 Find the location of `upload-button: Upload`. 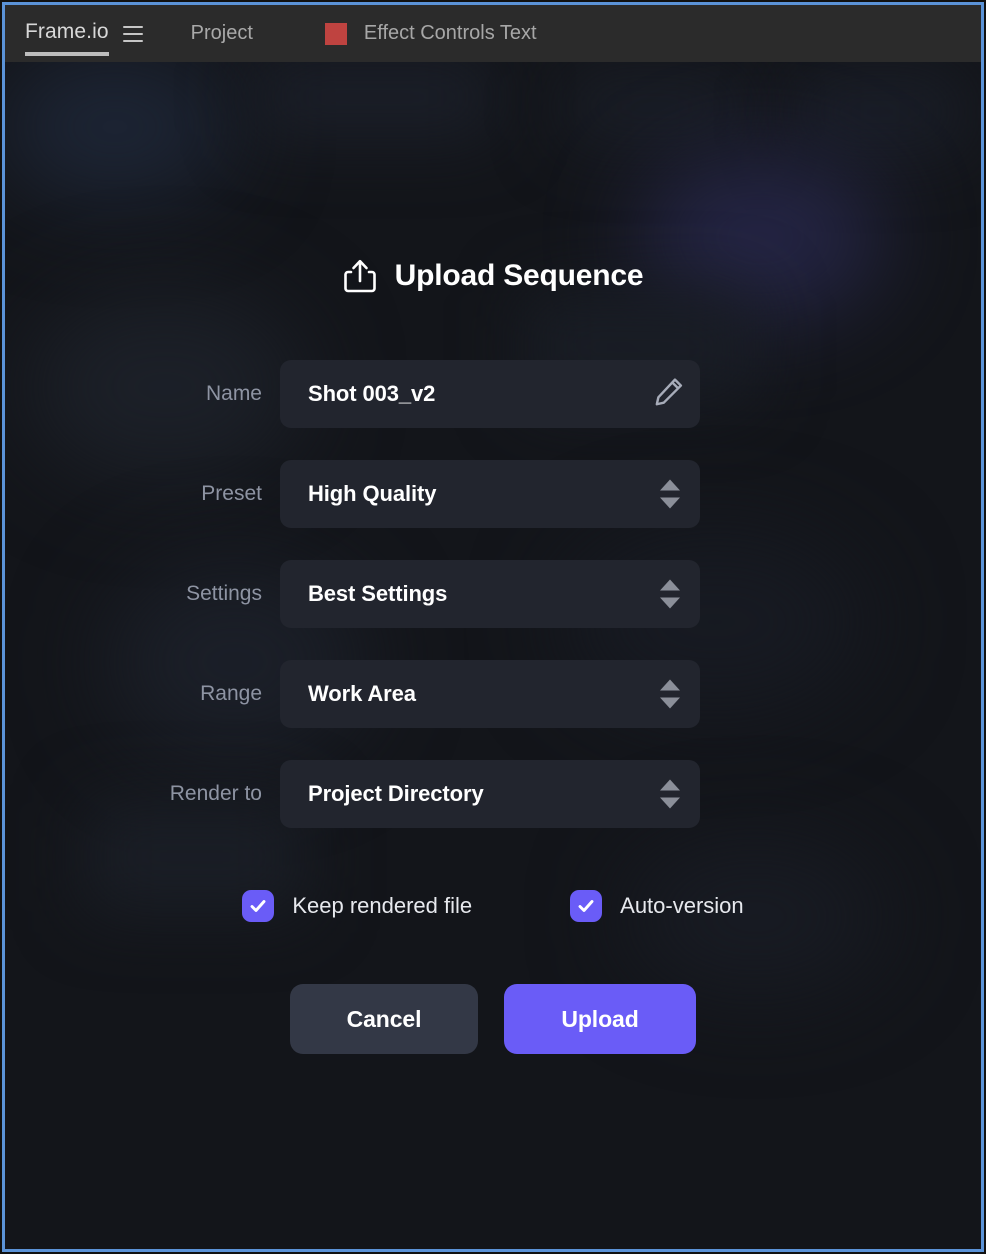

upload-button: Upload is located at coordinates (600, 1019).